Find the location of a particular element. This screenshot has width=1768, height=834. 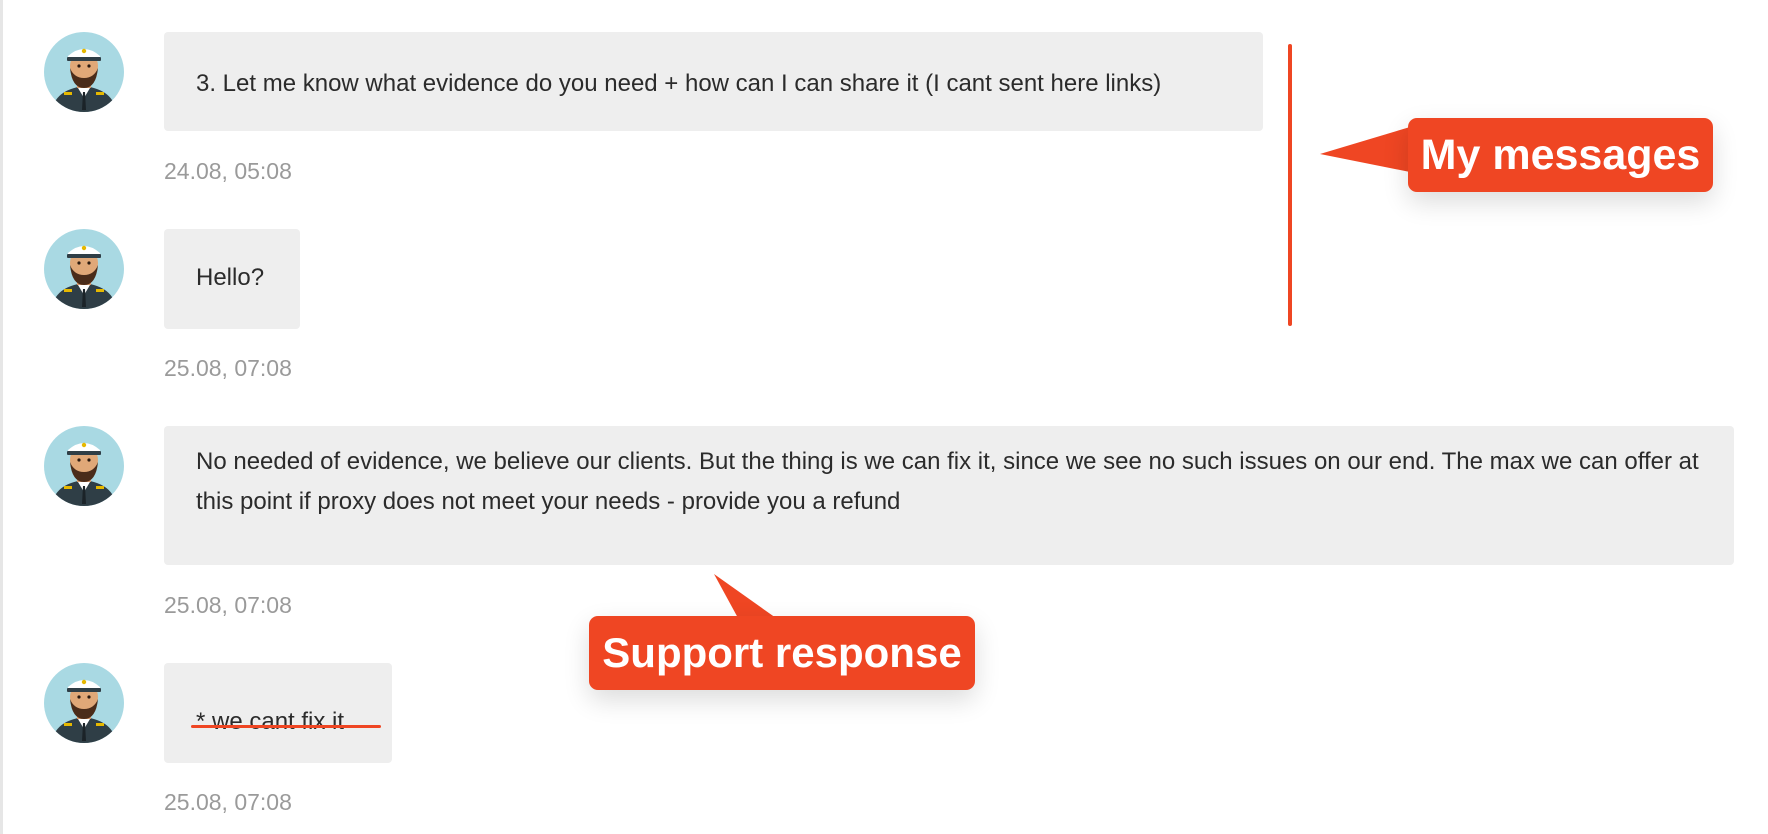

my-messages-pointer-icon is located at coordinates (1370, 149).